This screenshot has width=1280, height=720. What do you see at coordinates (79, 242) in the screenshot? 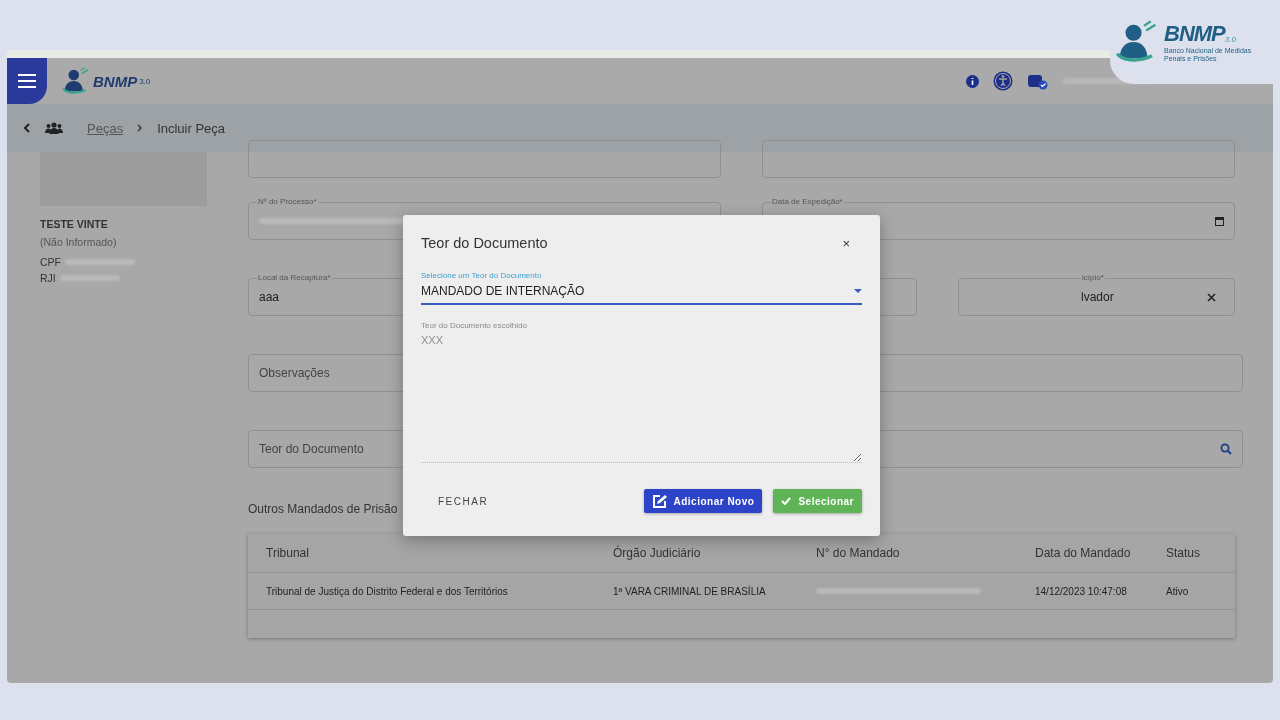
I see `person-status: (Não Informado)` at bounding box center [79, 242].